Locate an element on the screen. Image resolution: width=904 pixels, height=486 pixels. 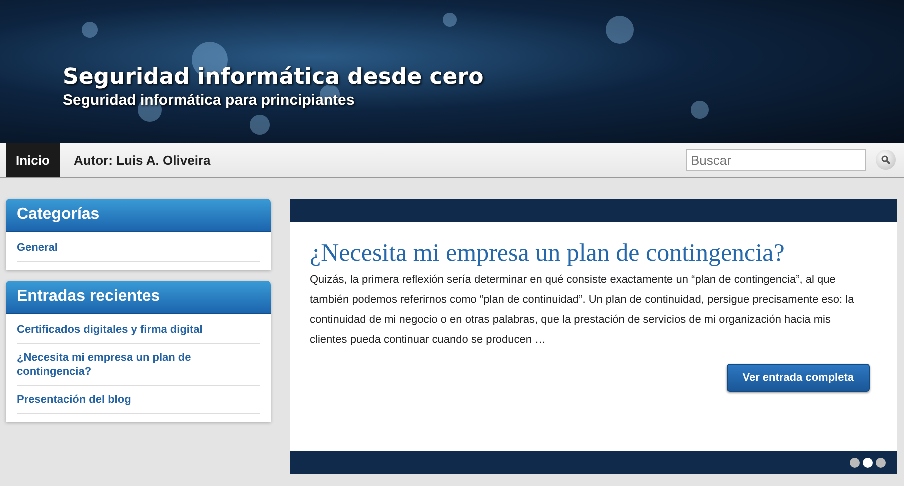
widget-title: Categorías is located at coordinates (138, 215).